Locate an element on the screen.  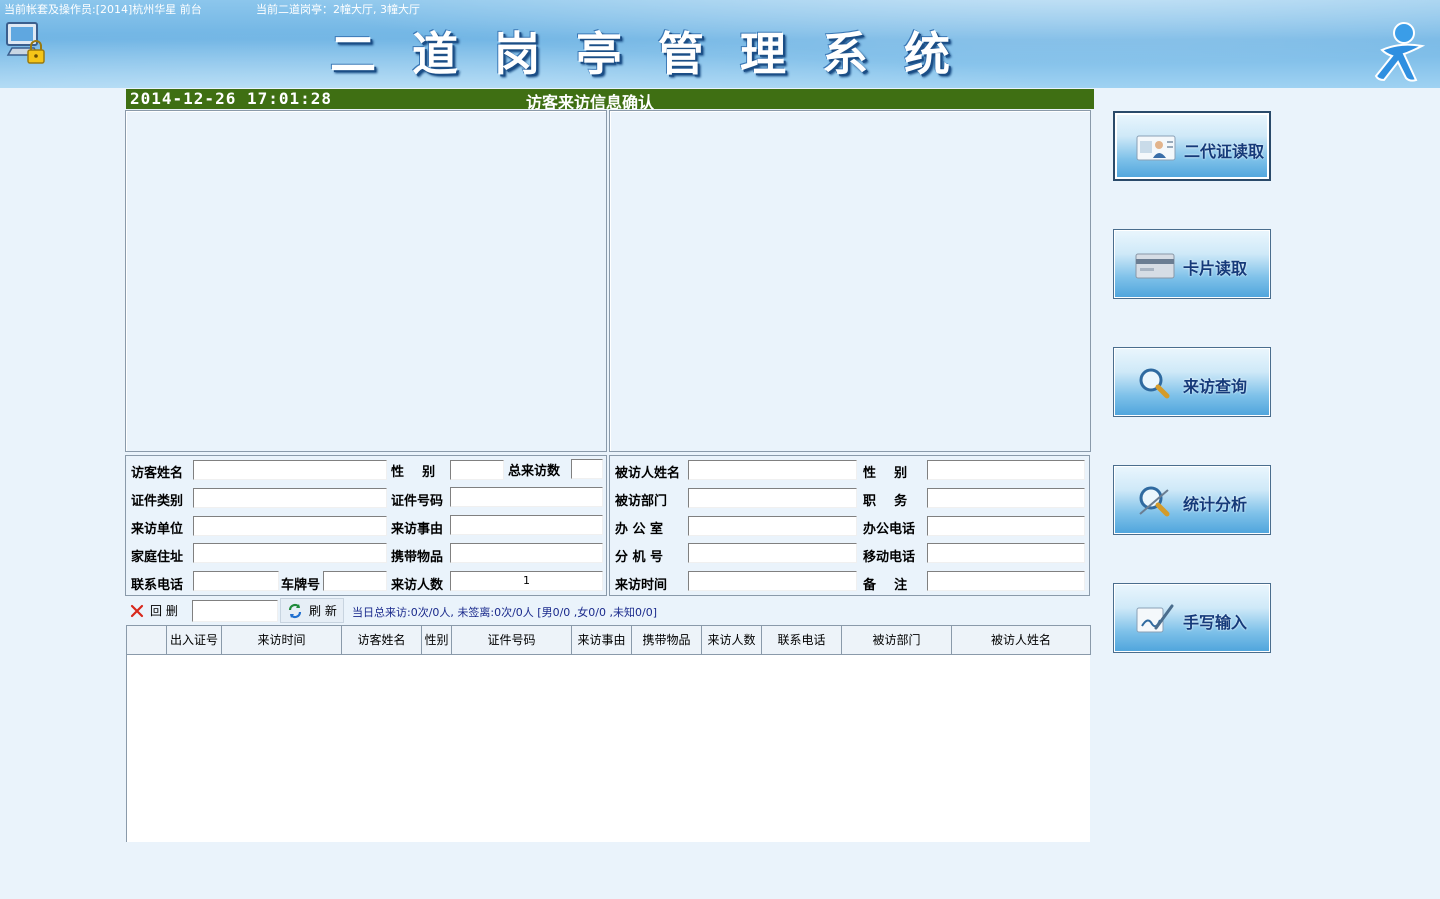
mobile-label: 移动电话 is located at coordinates (889, 557).